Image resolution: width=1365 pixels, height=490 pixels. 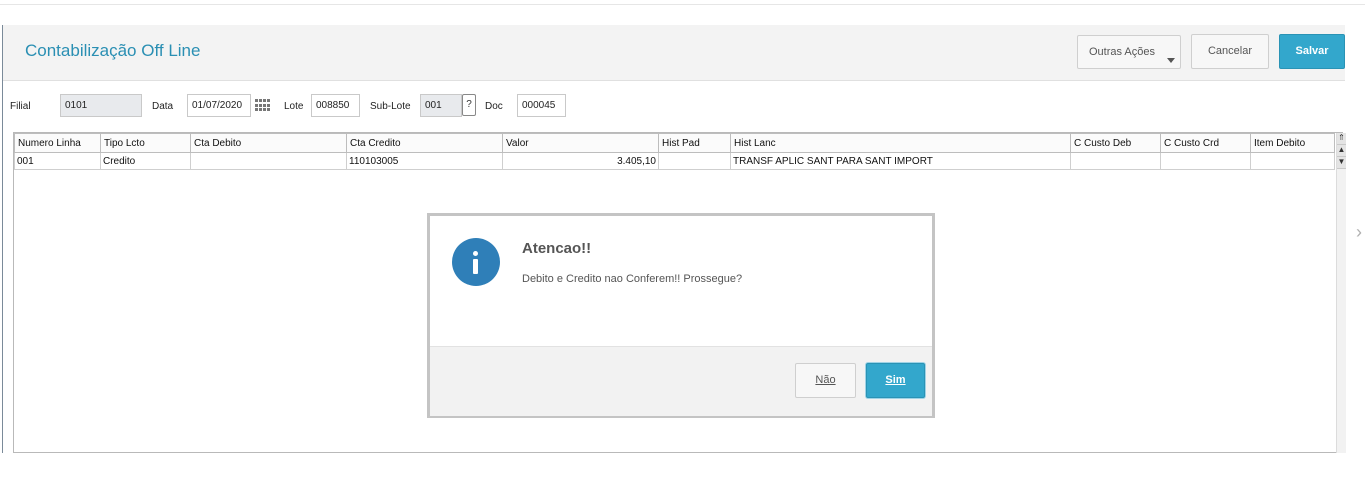 What do you see at coordinates (390, 106) in the screenshot?
I see `sublote-label: Sub-Lote` at bounding box center [390, 106].